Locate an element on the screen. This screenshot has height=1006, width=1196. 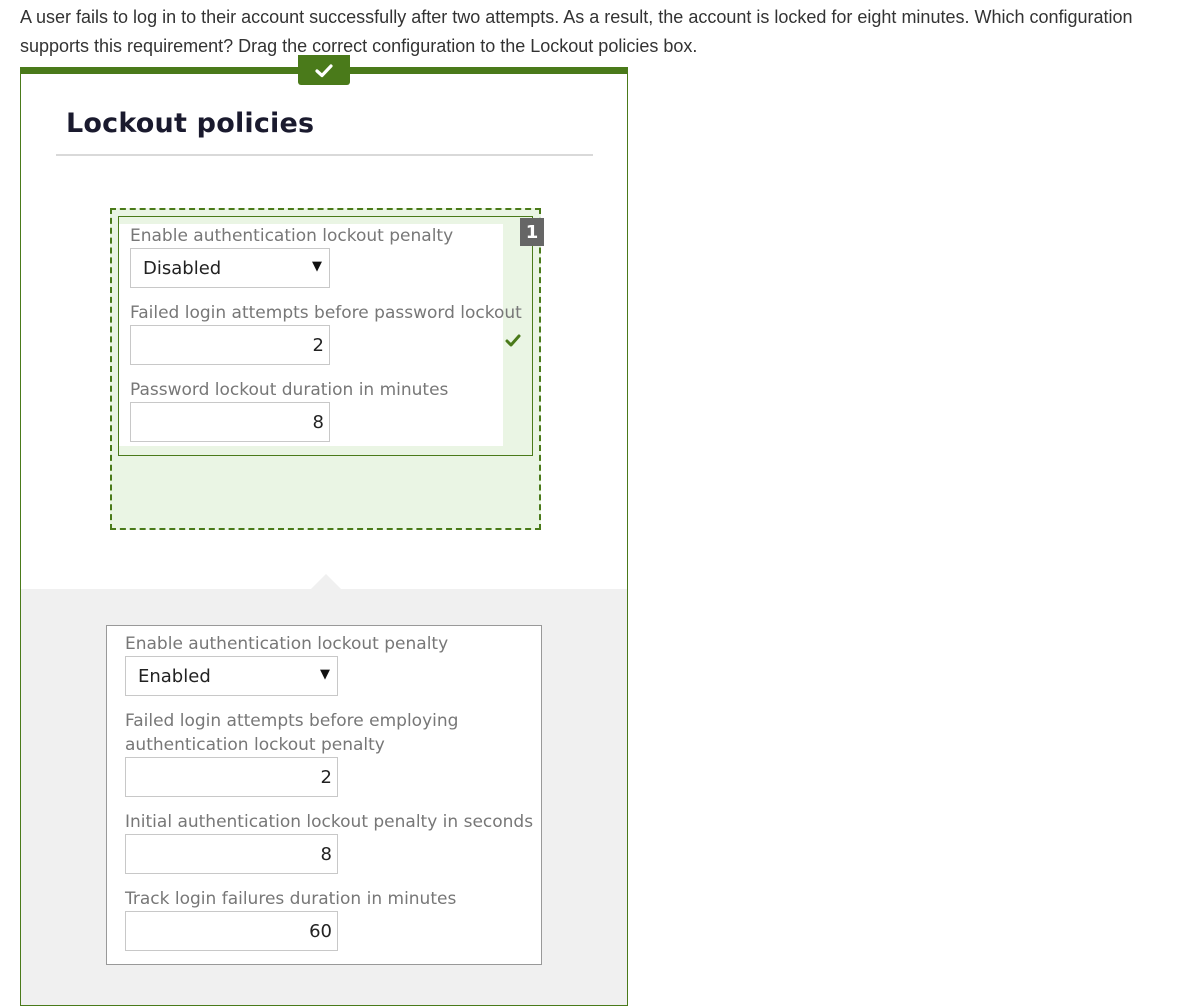
option-initial-penalty-input: 8 is located at coordinates (231, 854).